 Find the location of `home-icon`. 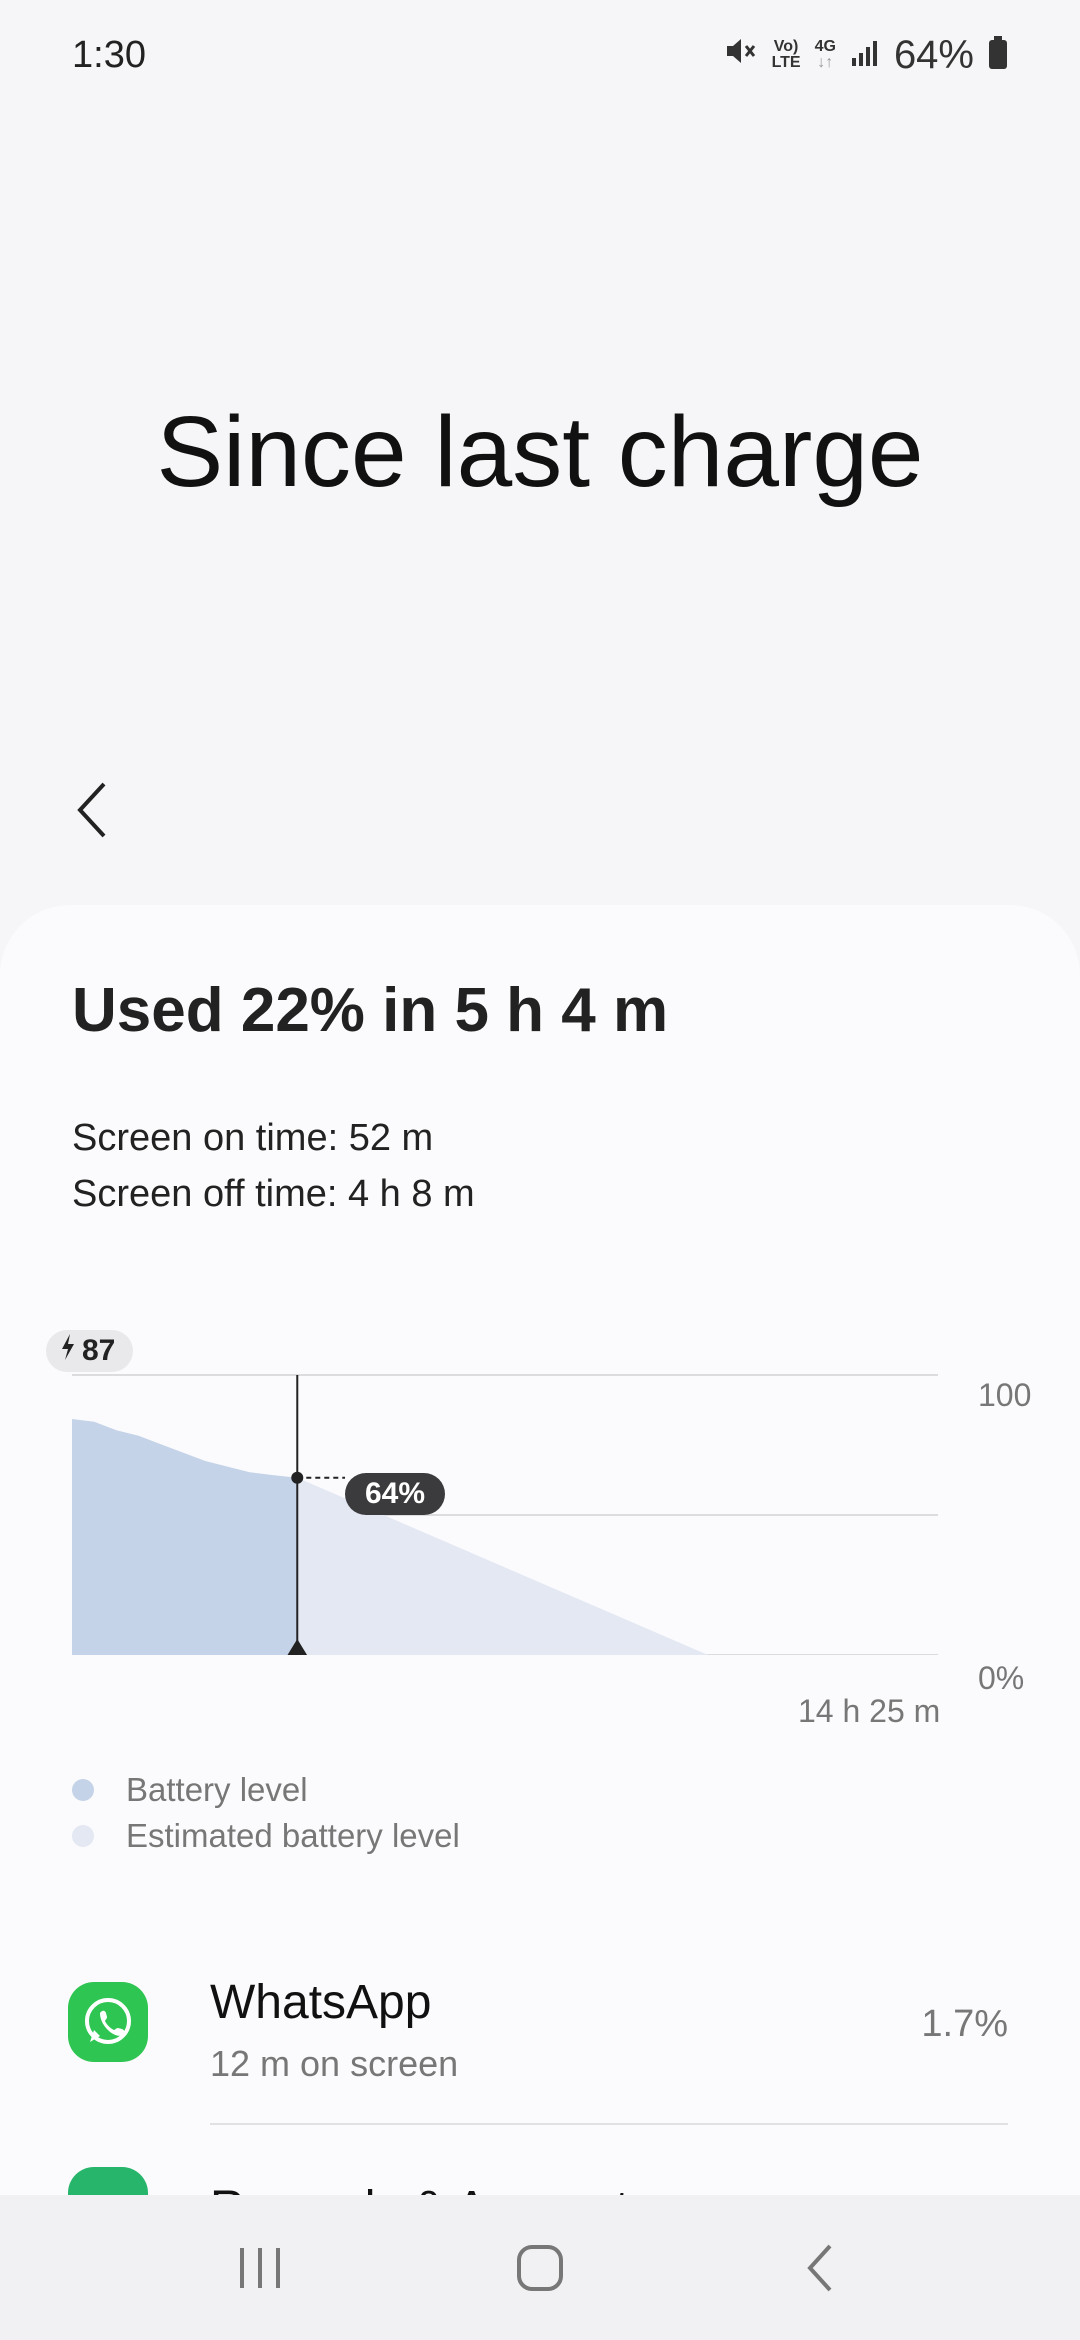

home-icon is located at coordinates (540, 2267).